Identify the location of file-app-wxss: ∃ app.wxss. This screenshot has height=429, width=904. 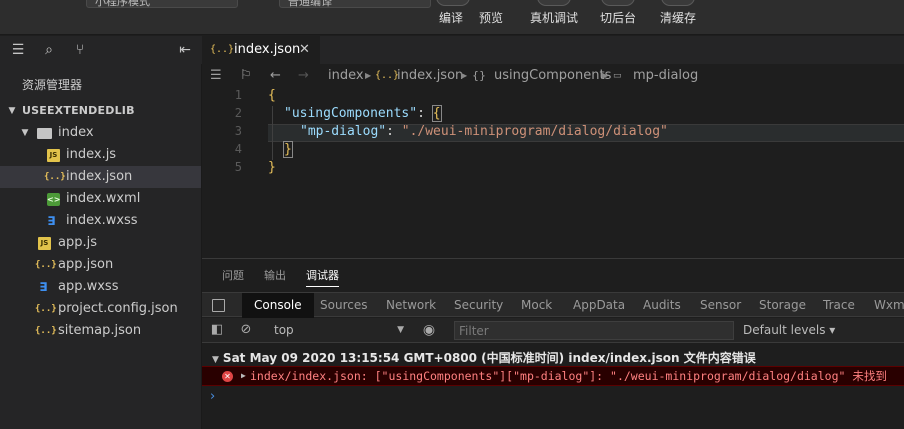
(100, 287).